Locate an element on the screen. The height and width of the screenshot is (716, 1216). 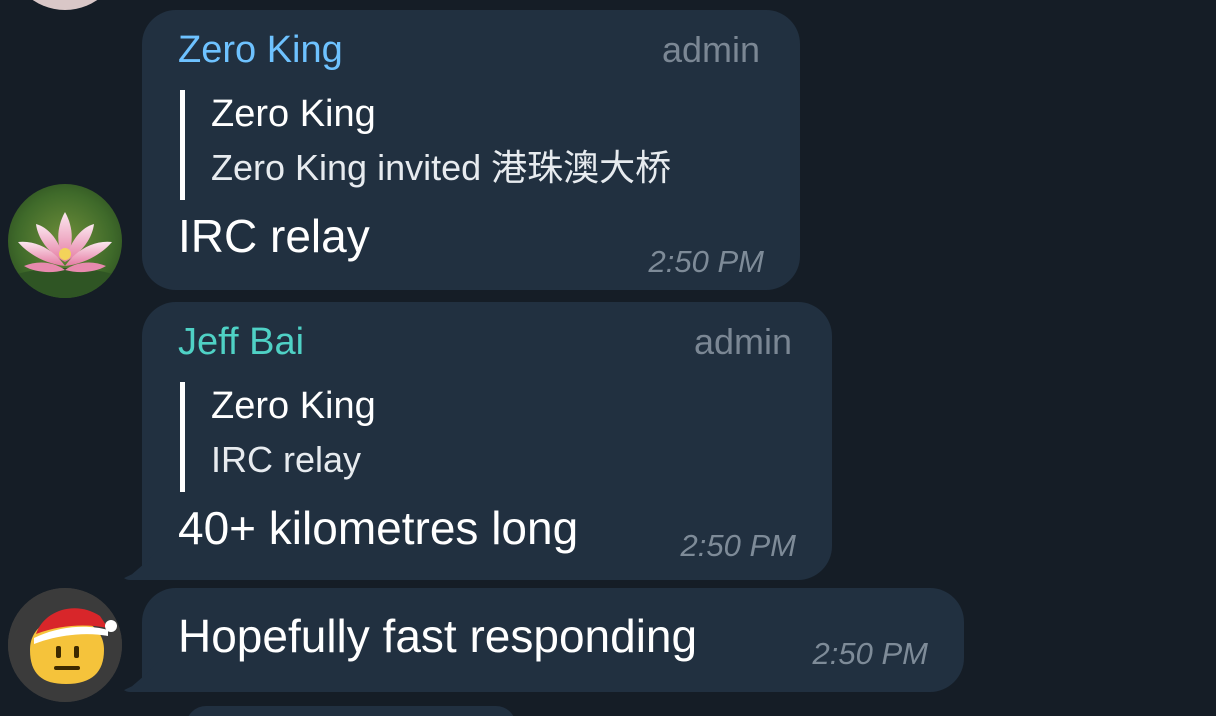
lotus-flower-avatar is located at coordinates (65, 241).